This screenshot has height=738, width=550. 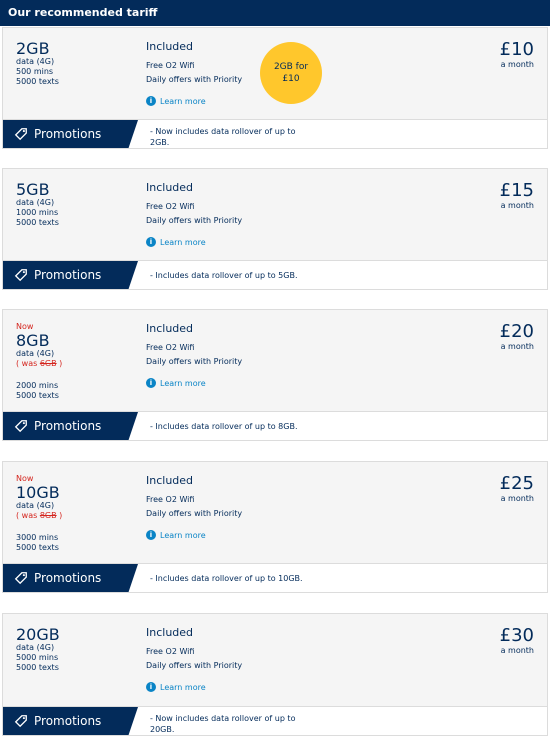 I want to click on data-amount: 20GB, so click(x=38, y=634).